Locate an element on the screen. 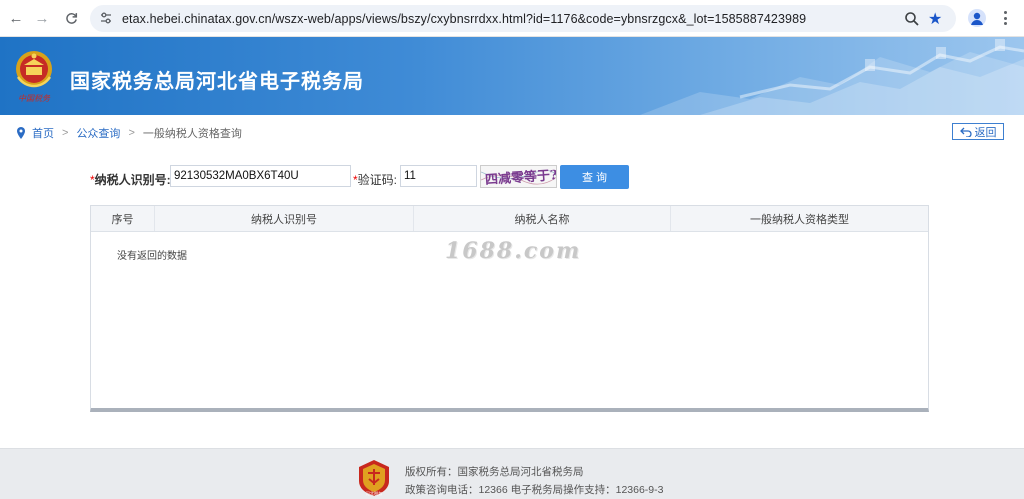 This screenshot has height=499, width=1024. bookmark-star-icon: ★ is located at coordinates (935, 19).